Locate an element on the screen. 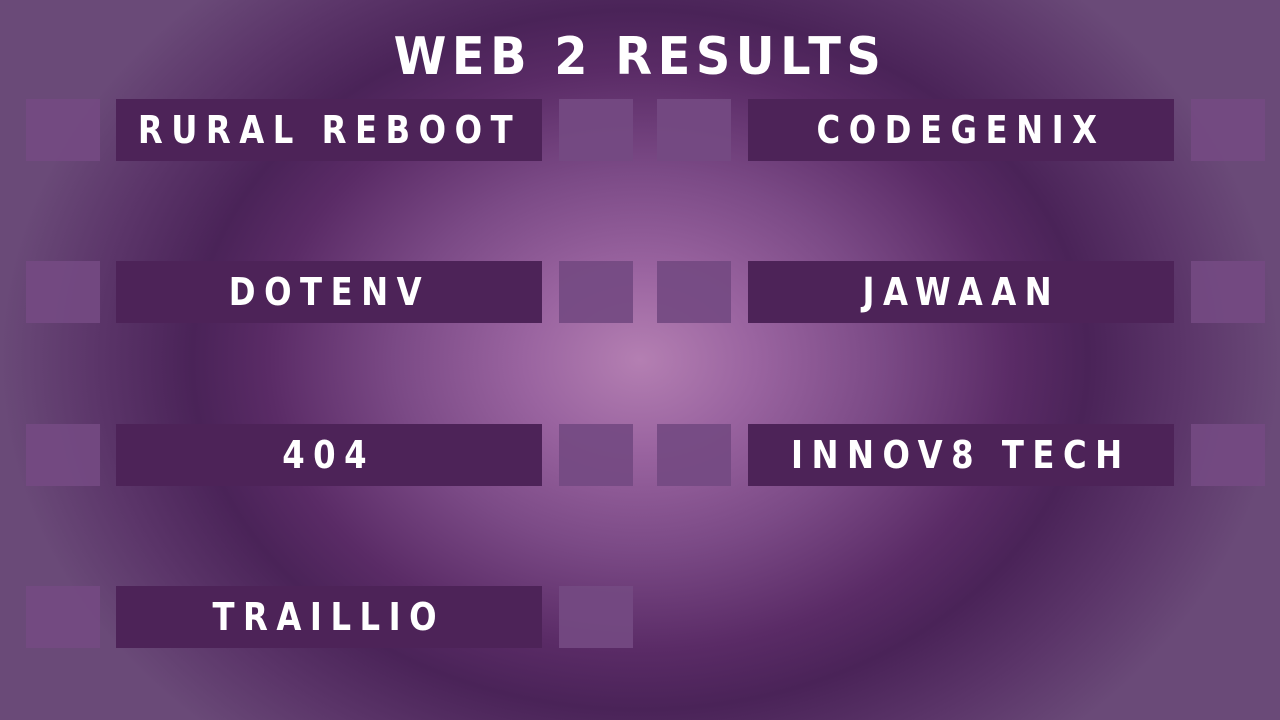  team-name: CODEGENIX is located at coordinates (961, 130).